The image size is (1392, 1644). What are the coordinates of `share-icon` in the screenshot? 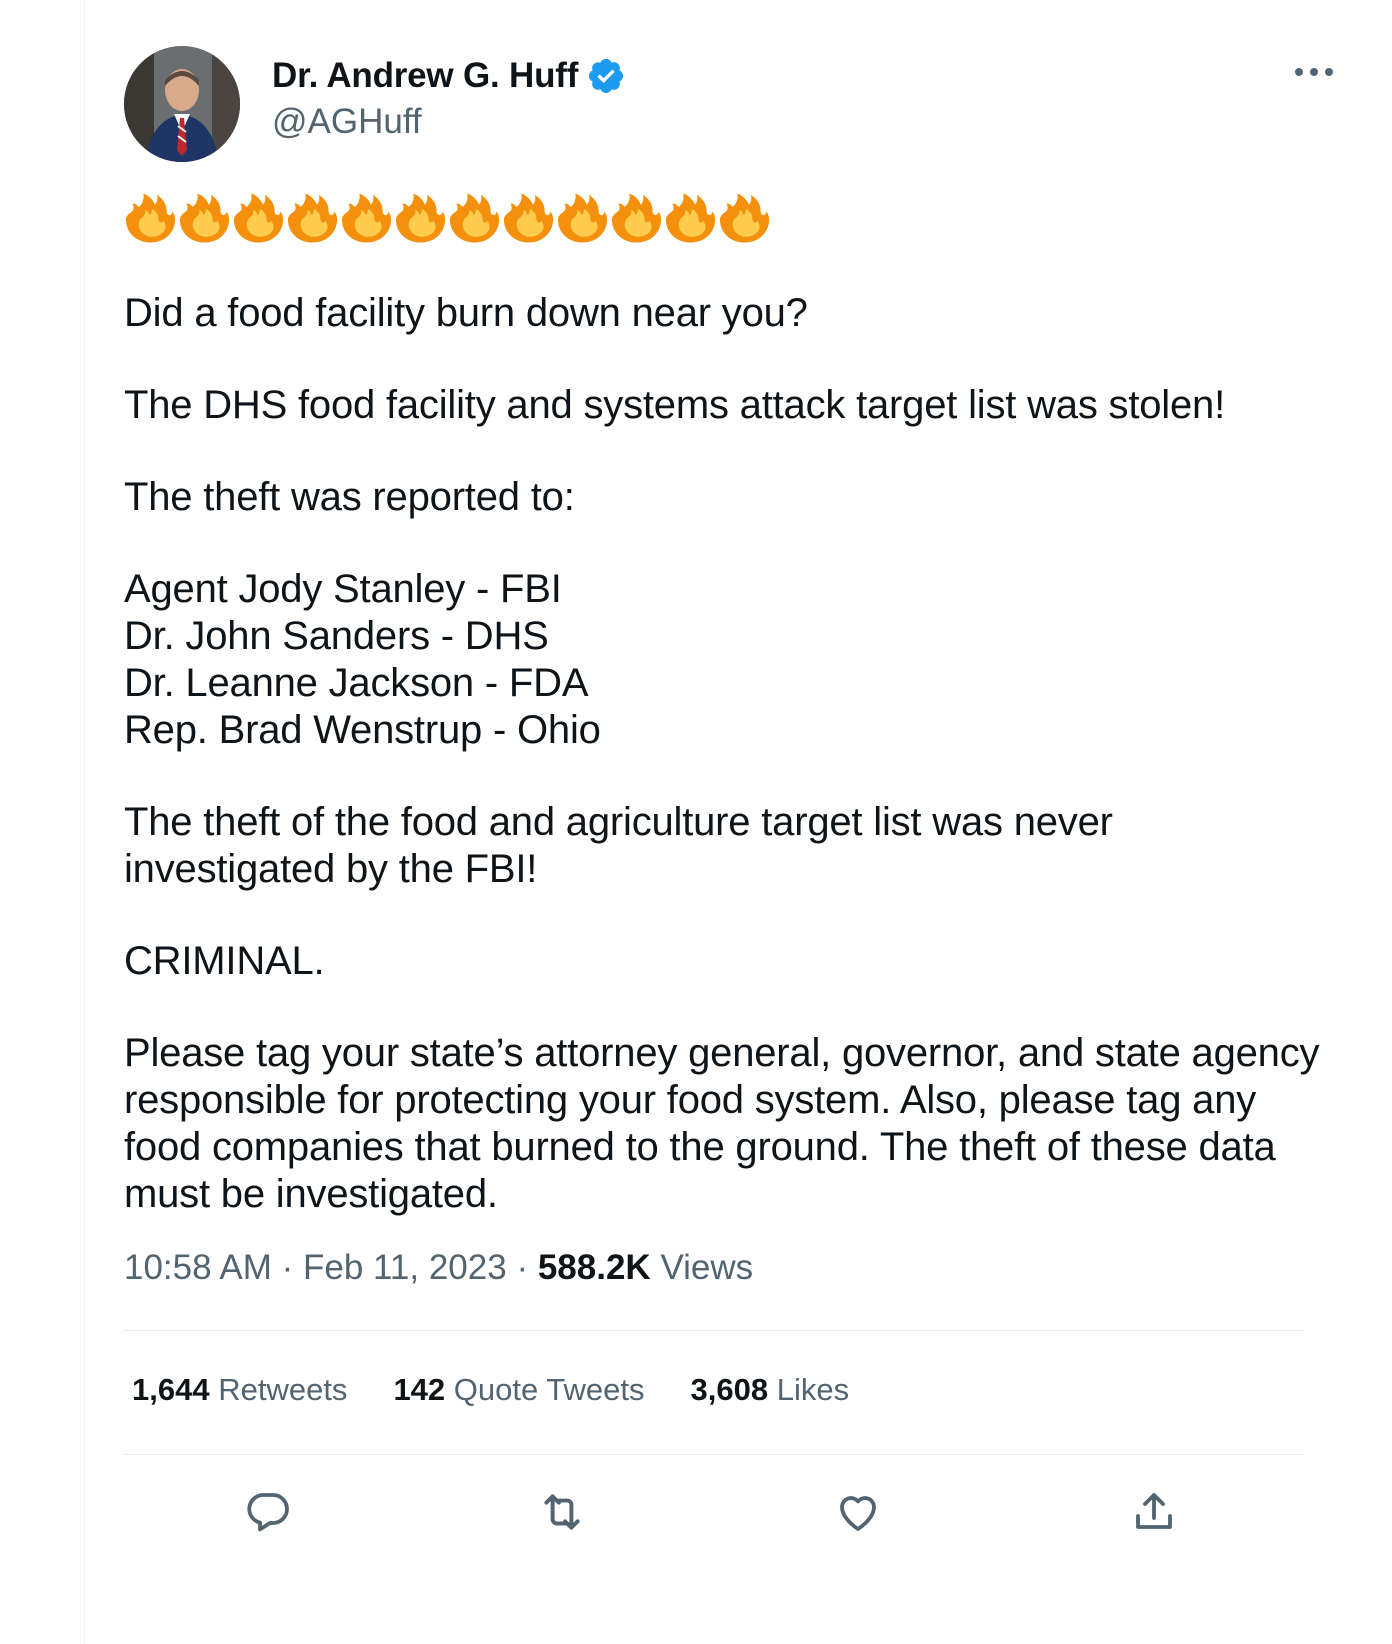 It's located at (1154, 1511).